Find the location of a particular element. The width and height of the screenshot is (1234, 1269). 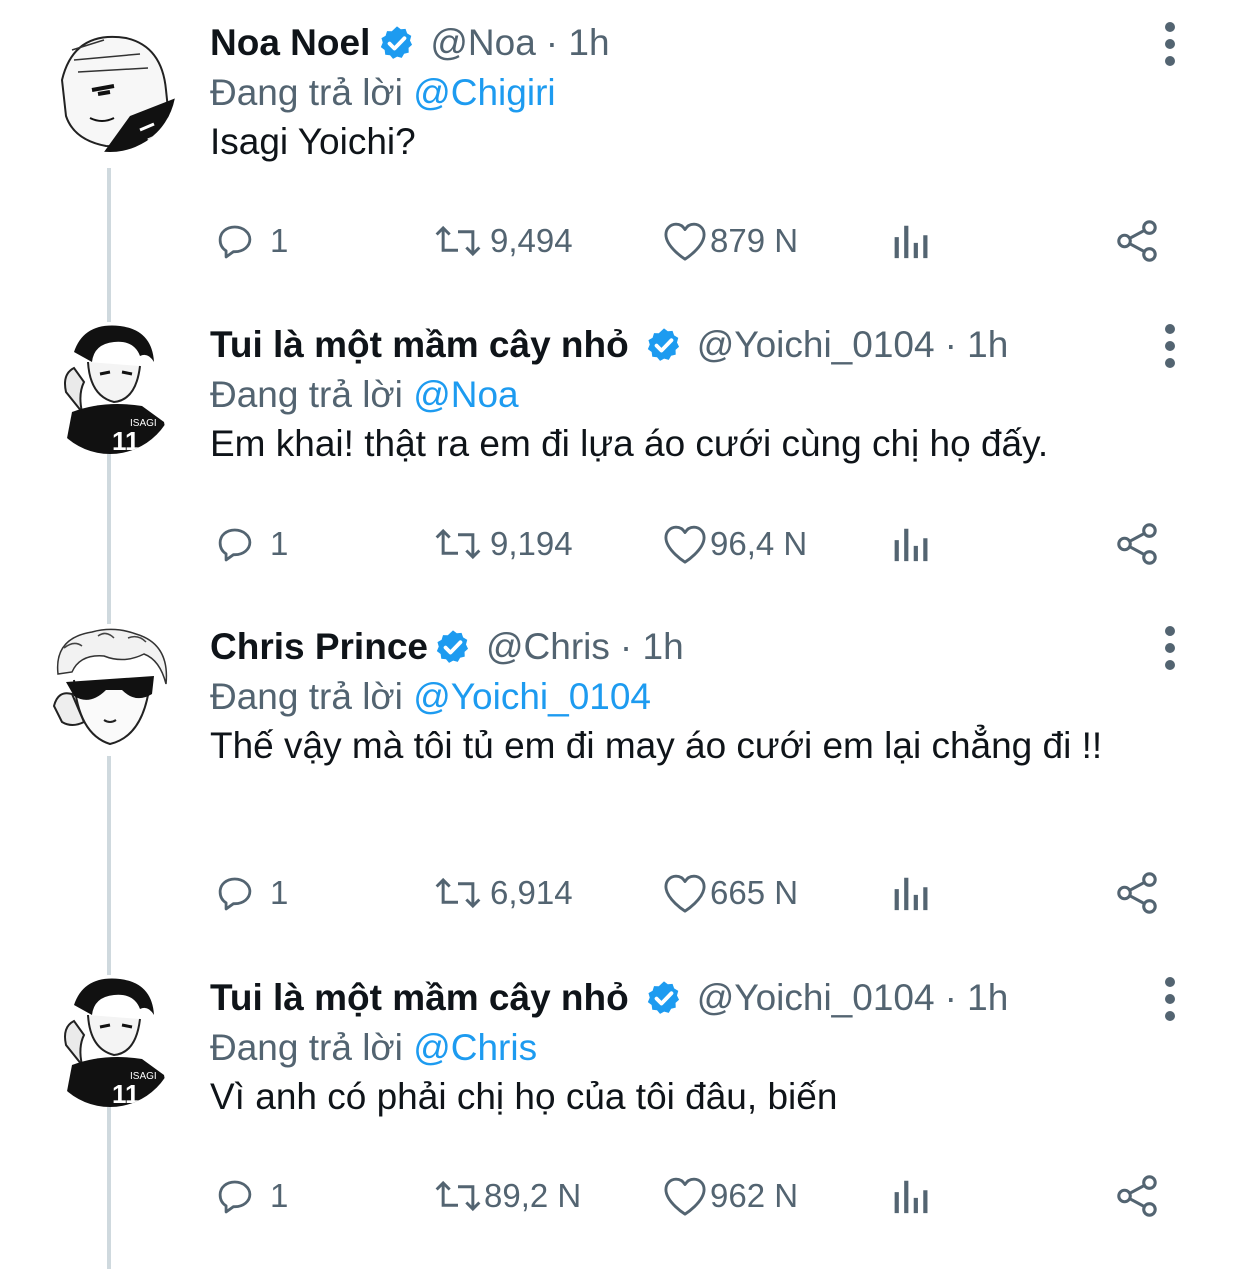

retweet-button: 9,194 is located at coordinates (502, 544).